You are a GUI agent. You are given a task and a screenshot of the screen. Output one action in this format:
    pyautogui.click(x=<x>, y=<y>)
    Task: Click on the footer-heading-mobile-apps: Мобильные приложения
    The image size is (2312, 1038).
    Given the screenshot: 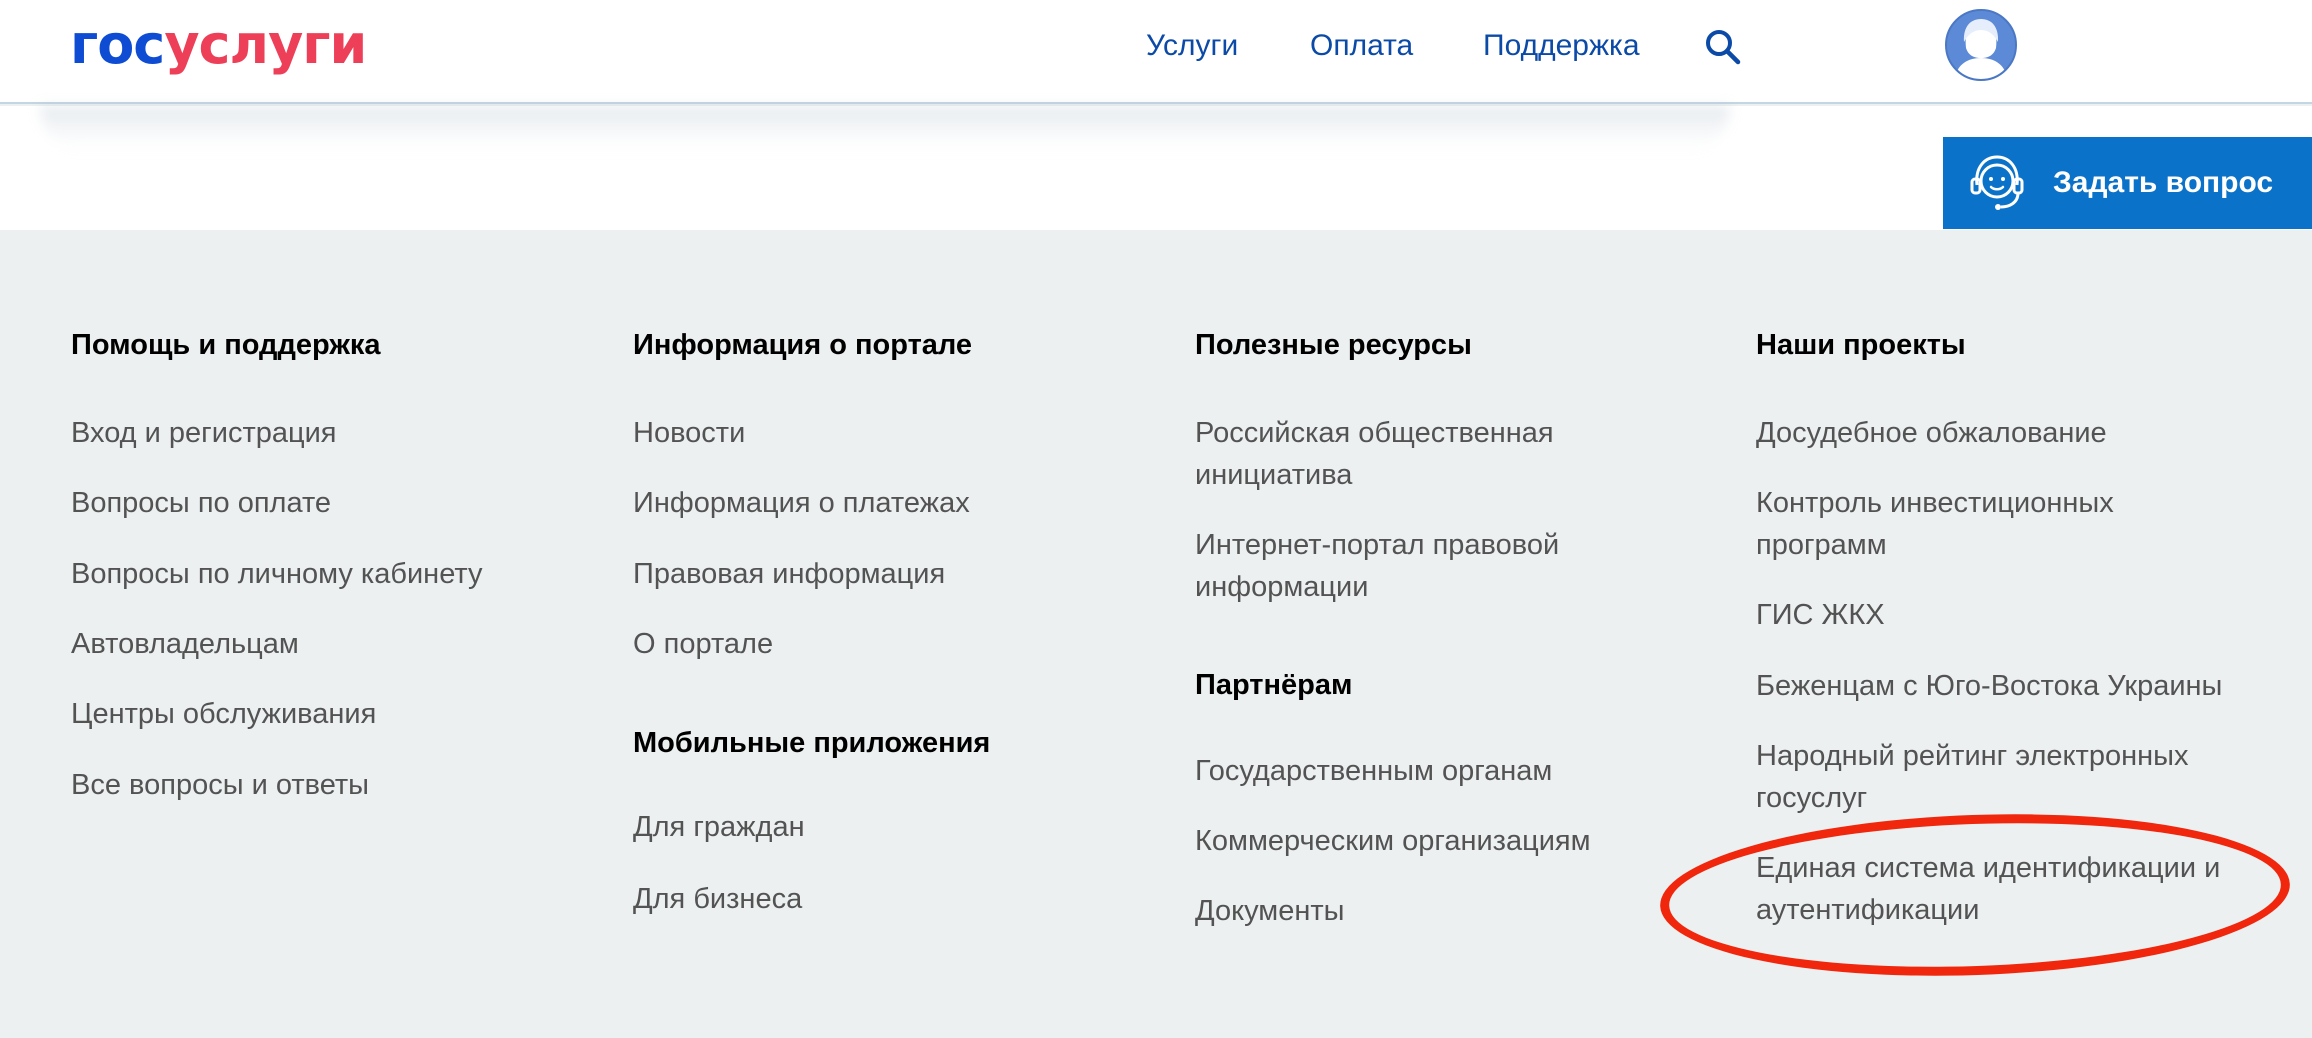 What is the action you would take?
    pyautogui.click(x=812, y=743)
    